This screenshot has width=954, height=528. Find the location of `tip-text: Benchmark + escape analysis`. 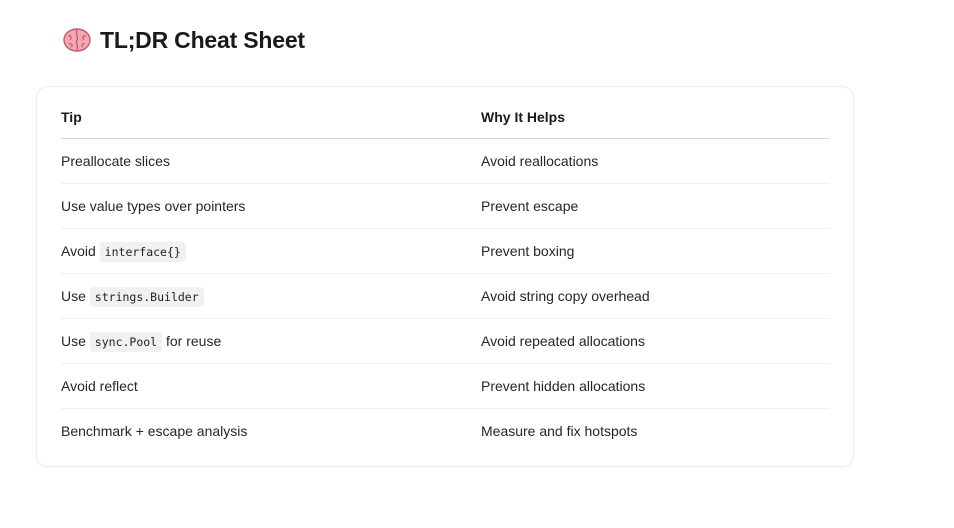

tip-text: Benchmark + escape analysis is located at coordinates (154, 430).